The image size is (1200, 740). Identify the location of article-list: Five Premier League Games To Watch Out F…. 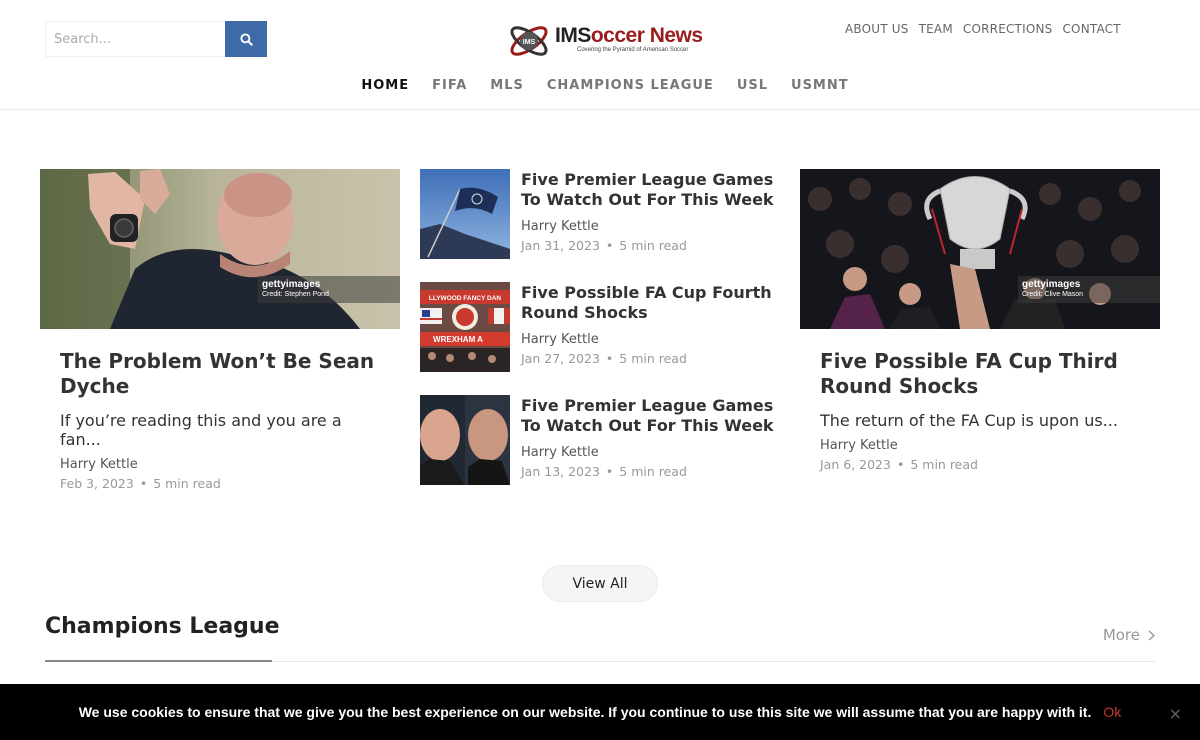
(600, 338).